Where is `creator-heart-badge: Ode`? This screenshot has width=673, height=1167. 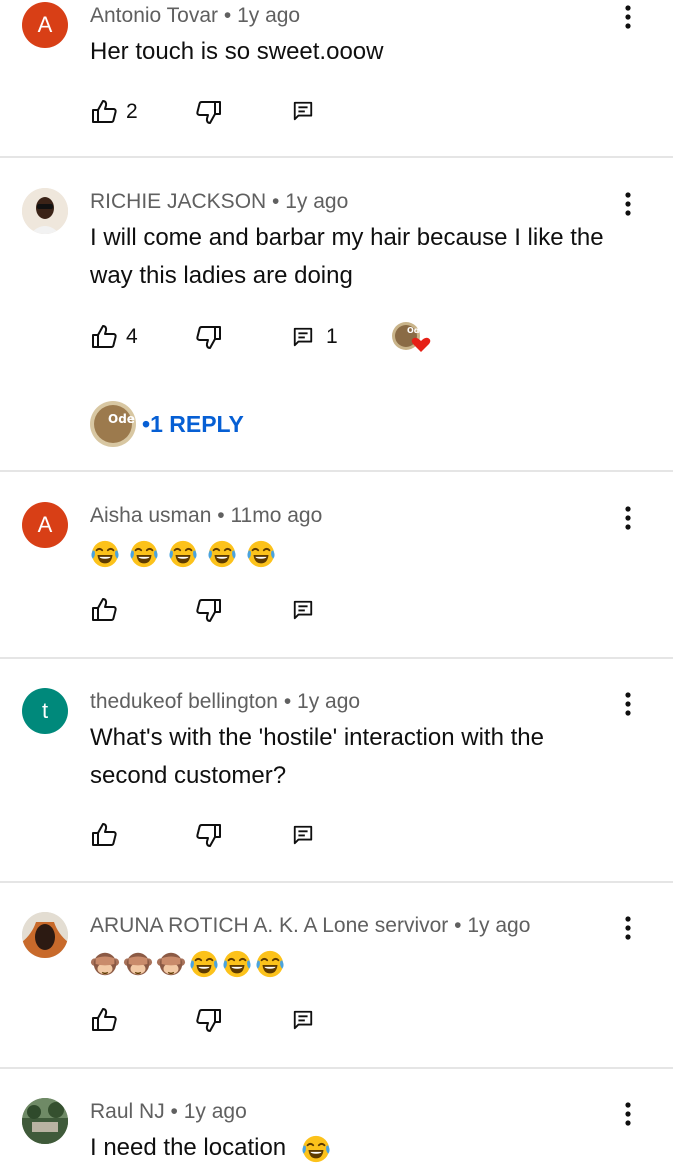 creator-heart-badge: Ode is located at coordinates (412, 337).